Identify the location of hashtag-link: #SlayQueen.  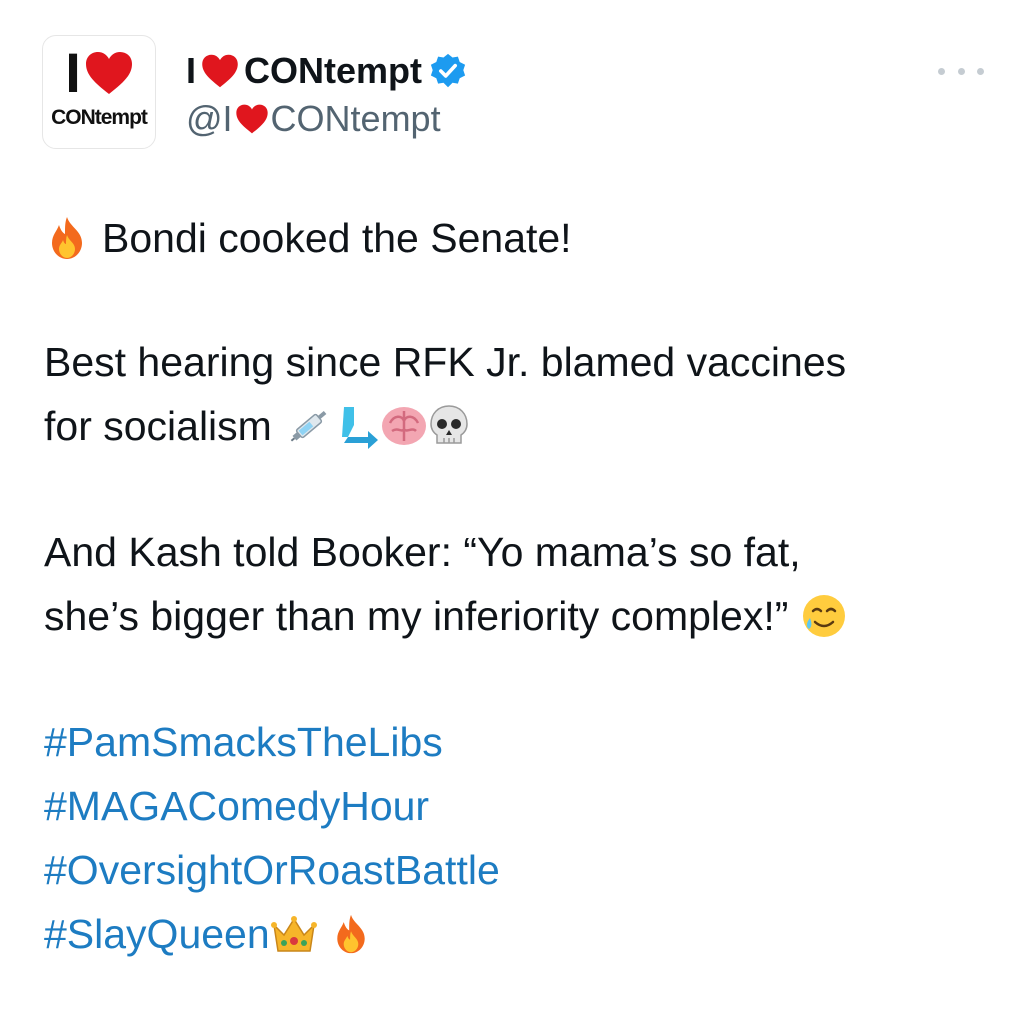
(157, 934).